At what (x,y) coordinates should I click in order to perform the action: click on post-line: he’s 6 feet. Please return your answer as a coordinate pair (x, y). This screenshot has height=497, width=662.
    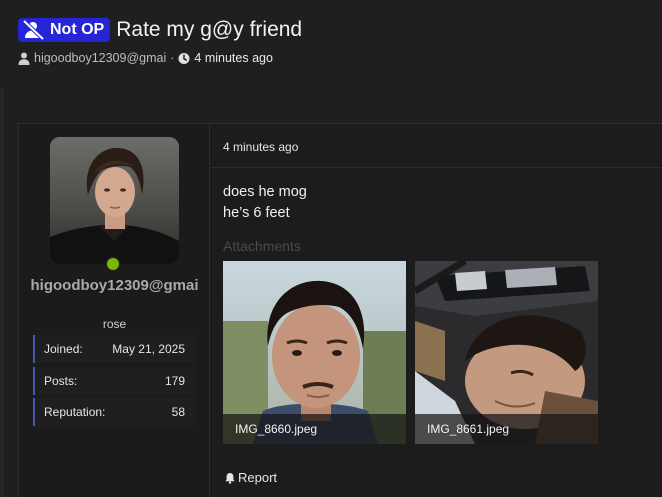
    Looking at the image, I should click on (256, 213).